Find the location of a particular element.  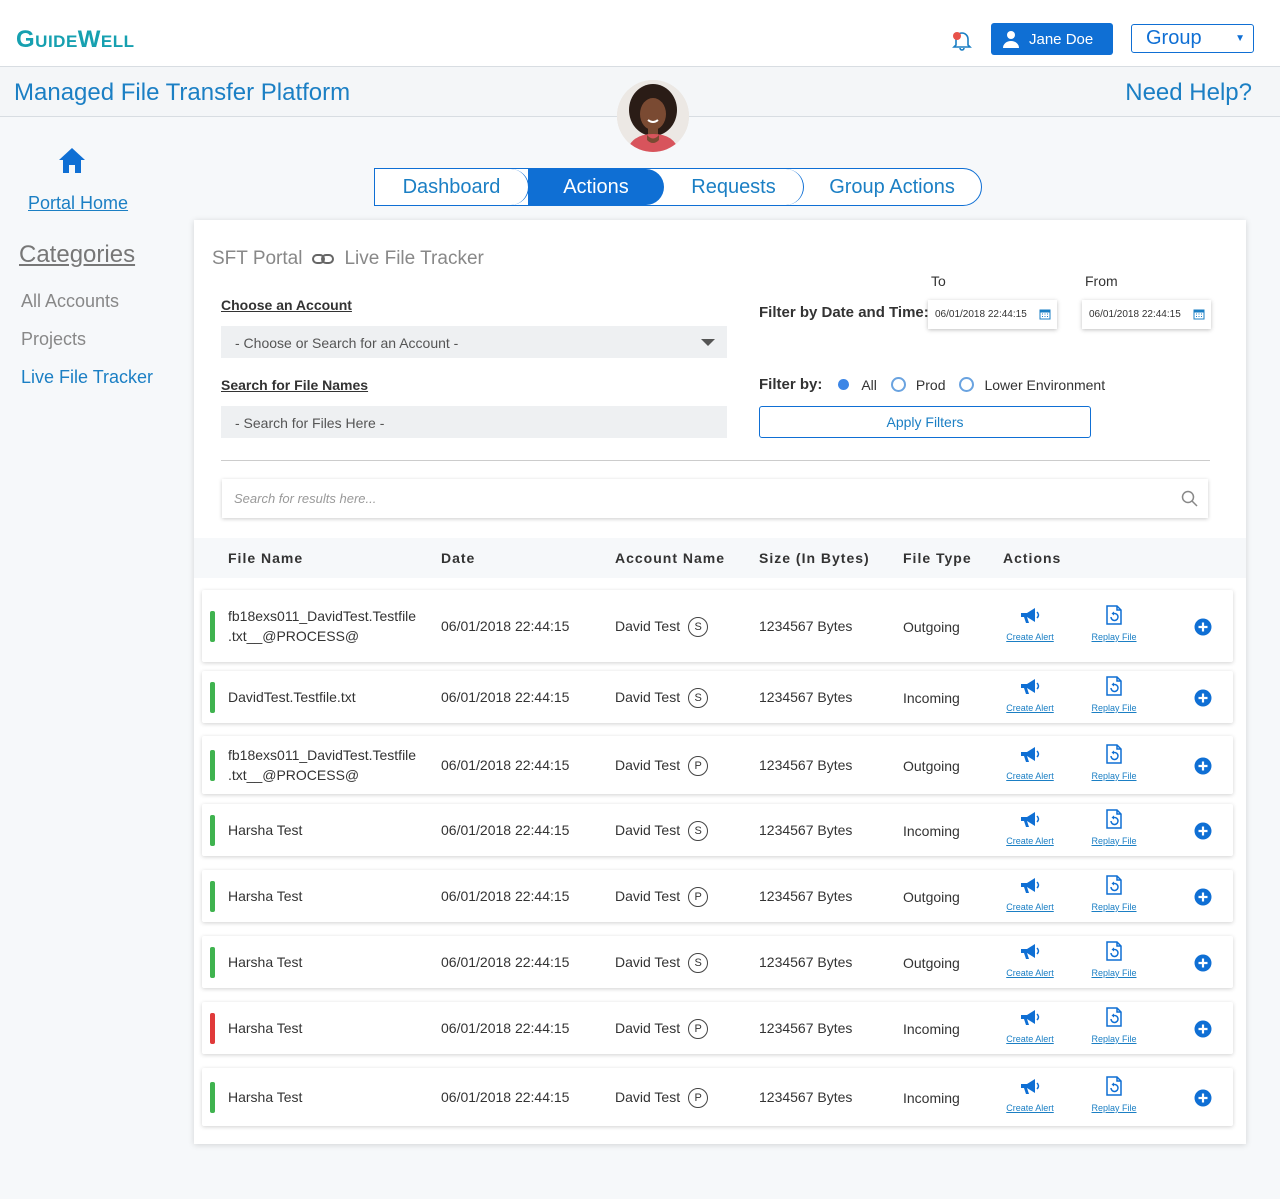

column-header-file-name: File Name is located at coordinates (265, 558).